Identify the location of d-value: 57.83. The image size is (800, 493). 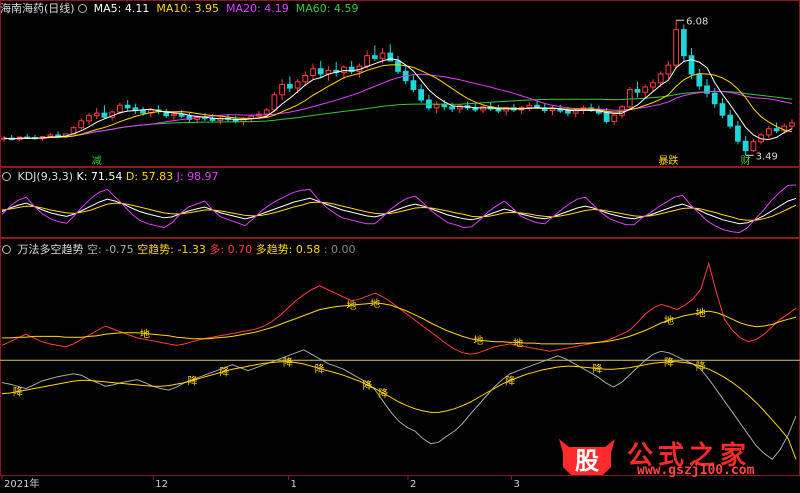
(157, 176).